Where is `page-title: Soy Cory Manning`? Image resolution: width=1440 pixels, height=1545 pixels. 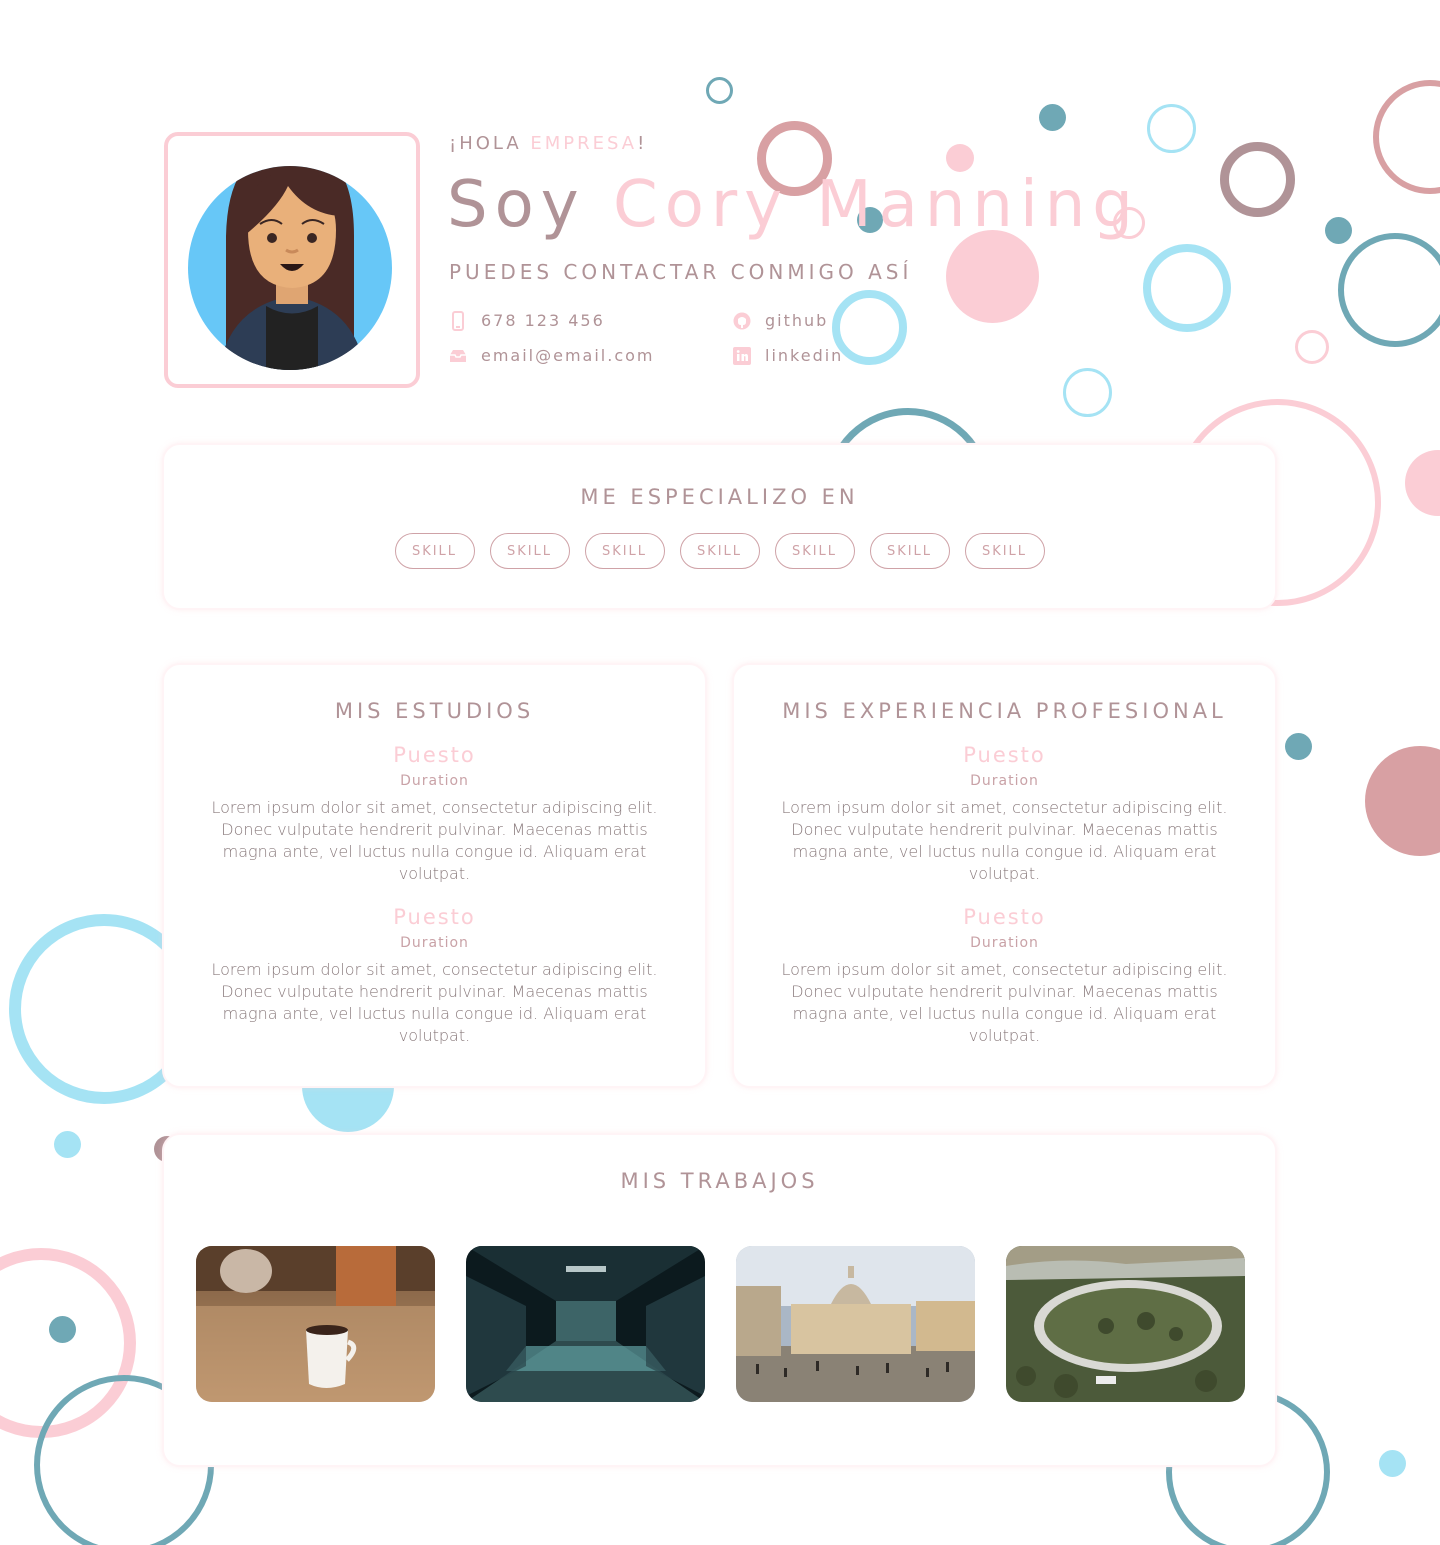 page-title: Soy Cory Manning is located at coordinates (793, 205).